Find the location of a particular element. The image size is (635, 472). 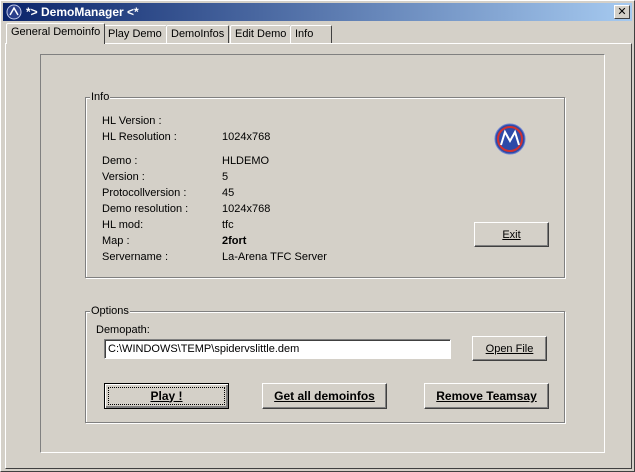

protocol-value: 45 is located at coordinates (228, 193).